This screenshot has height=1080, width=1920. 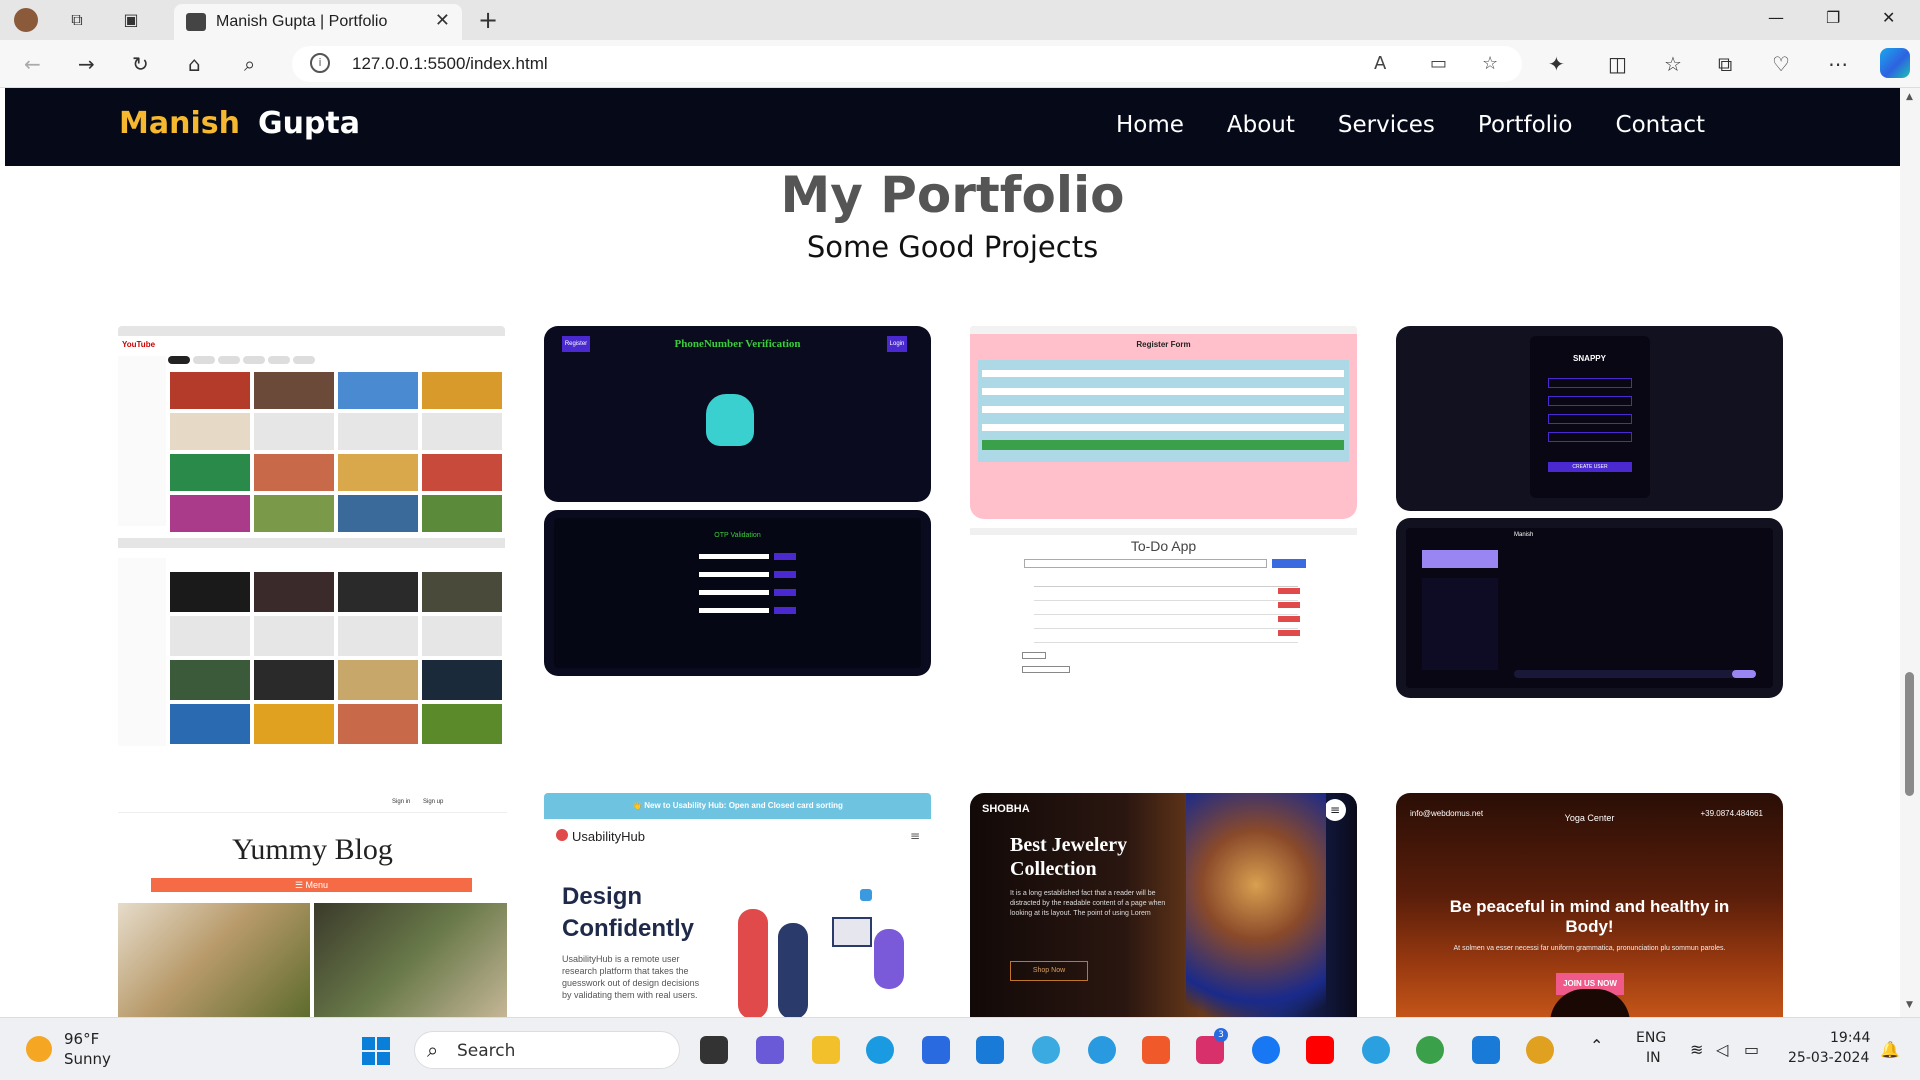 What do you see at coordinates (1376, 1050) in the screenshot?
I see `telegram-icon` at bounding box center [1376, 1050].